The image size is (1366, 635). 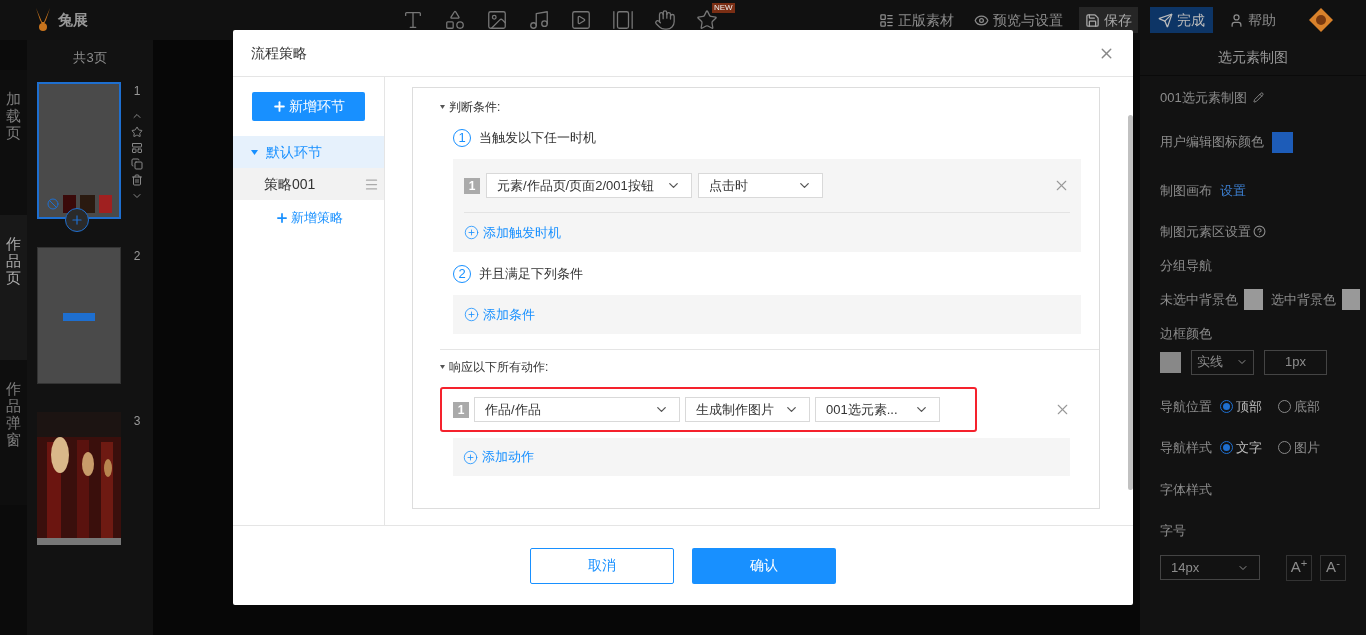 I want to click on radio-option: 顶部, so click(x=1241, y=406).